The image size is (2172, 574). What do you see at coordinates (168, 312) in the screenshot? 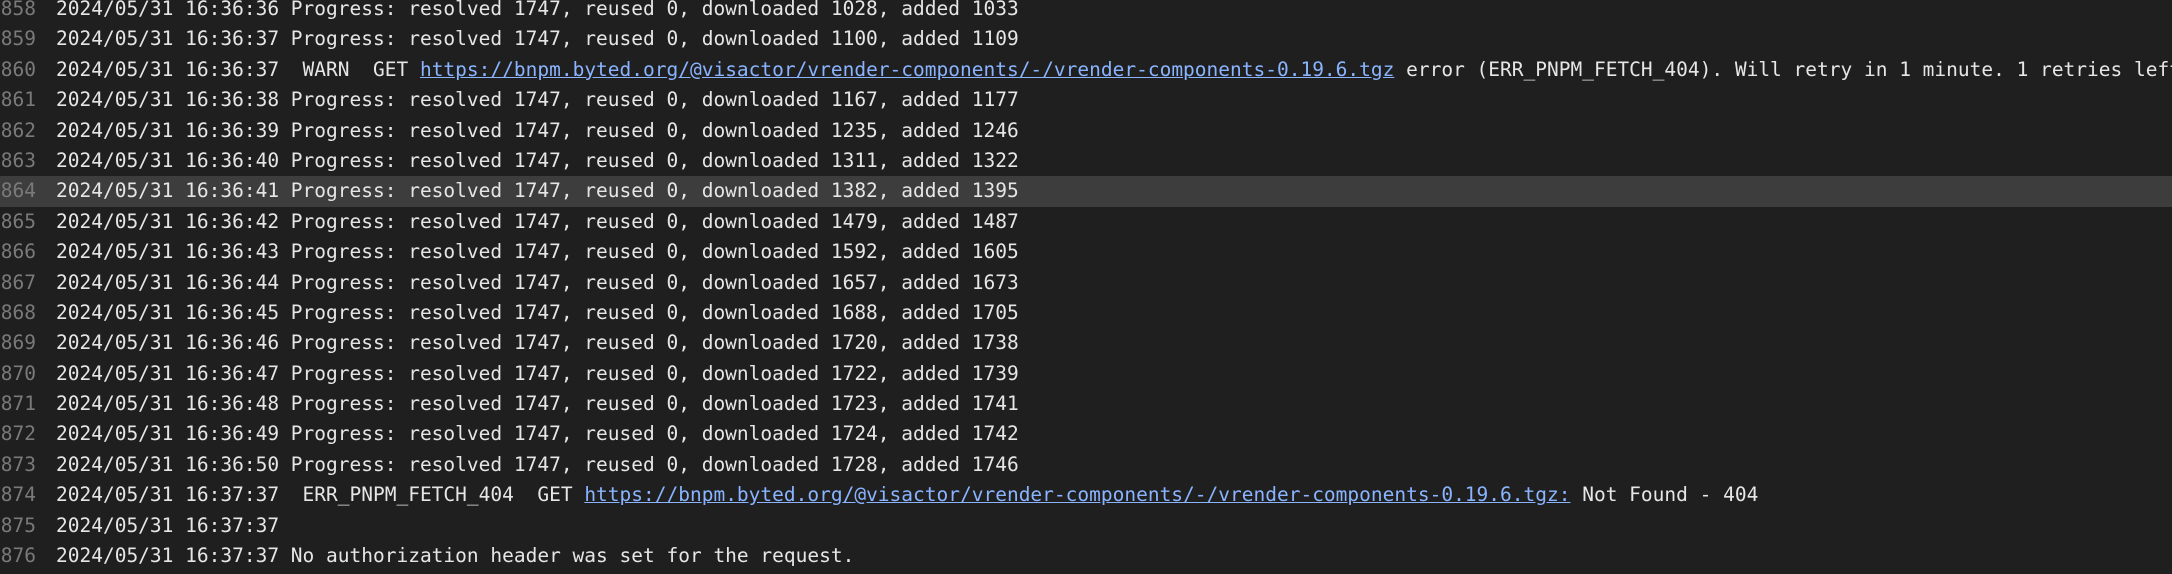
I see `timestamp: 2024/05/31 16:36:45` at bounding box center [168, 312].